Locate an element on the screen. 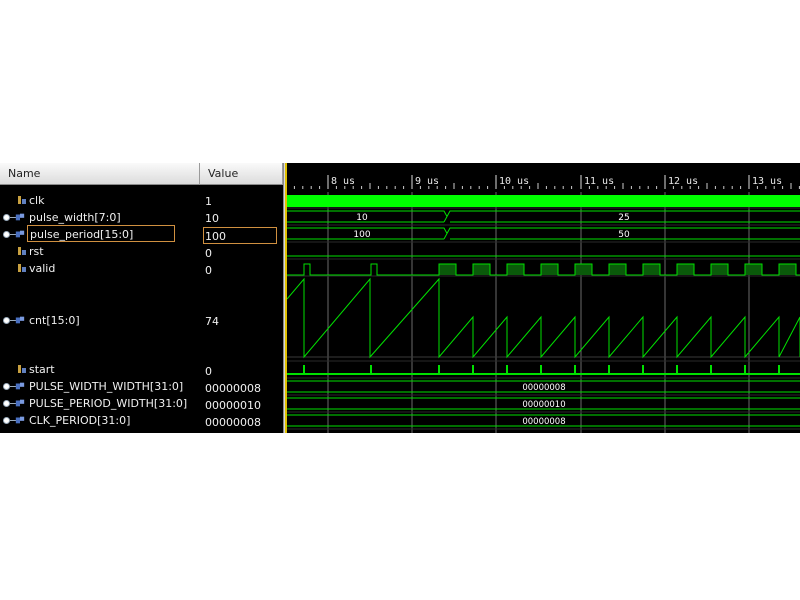  signal-name: start is located at coordinates (42, 369).